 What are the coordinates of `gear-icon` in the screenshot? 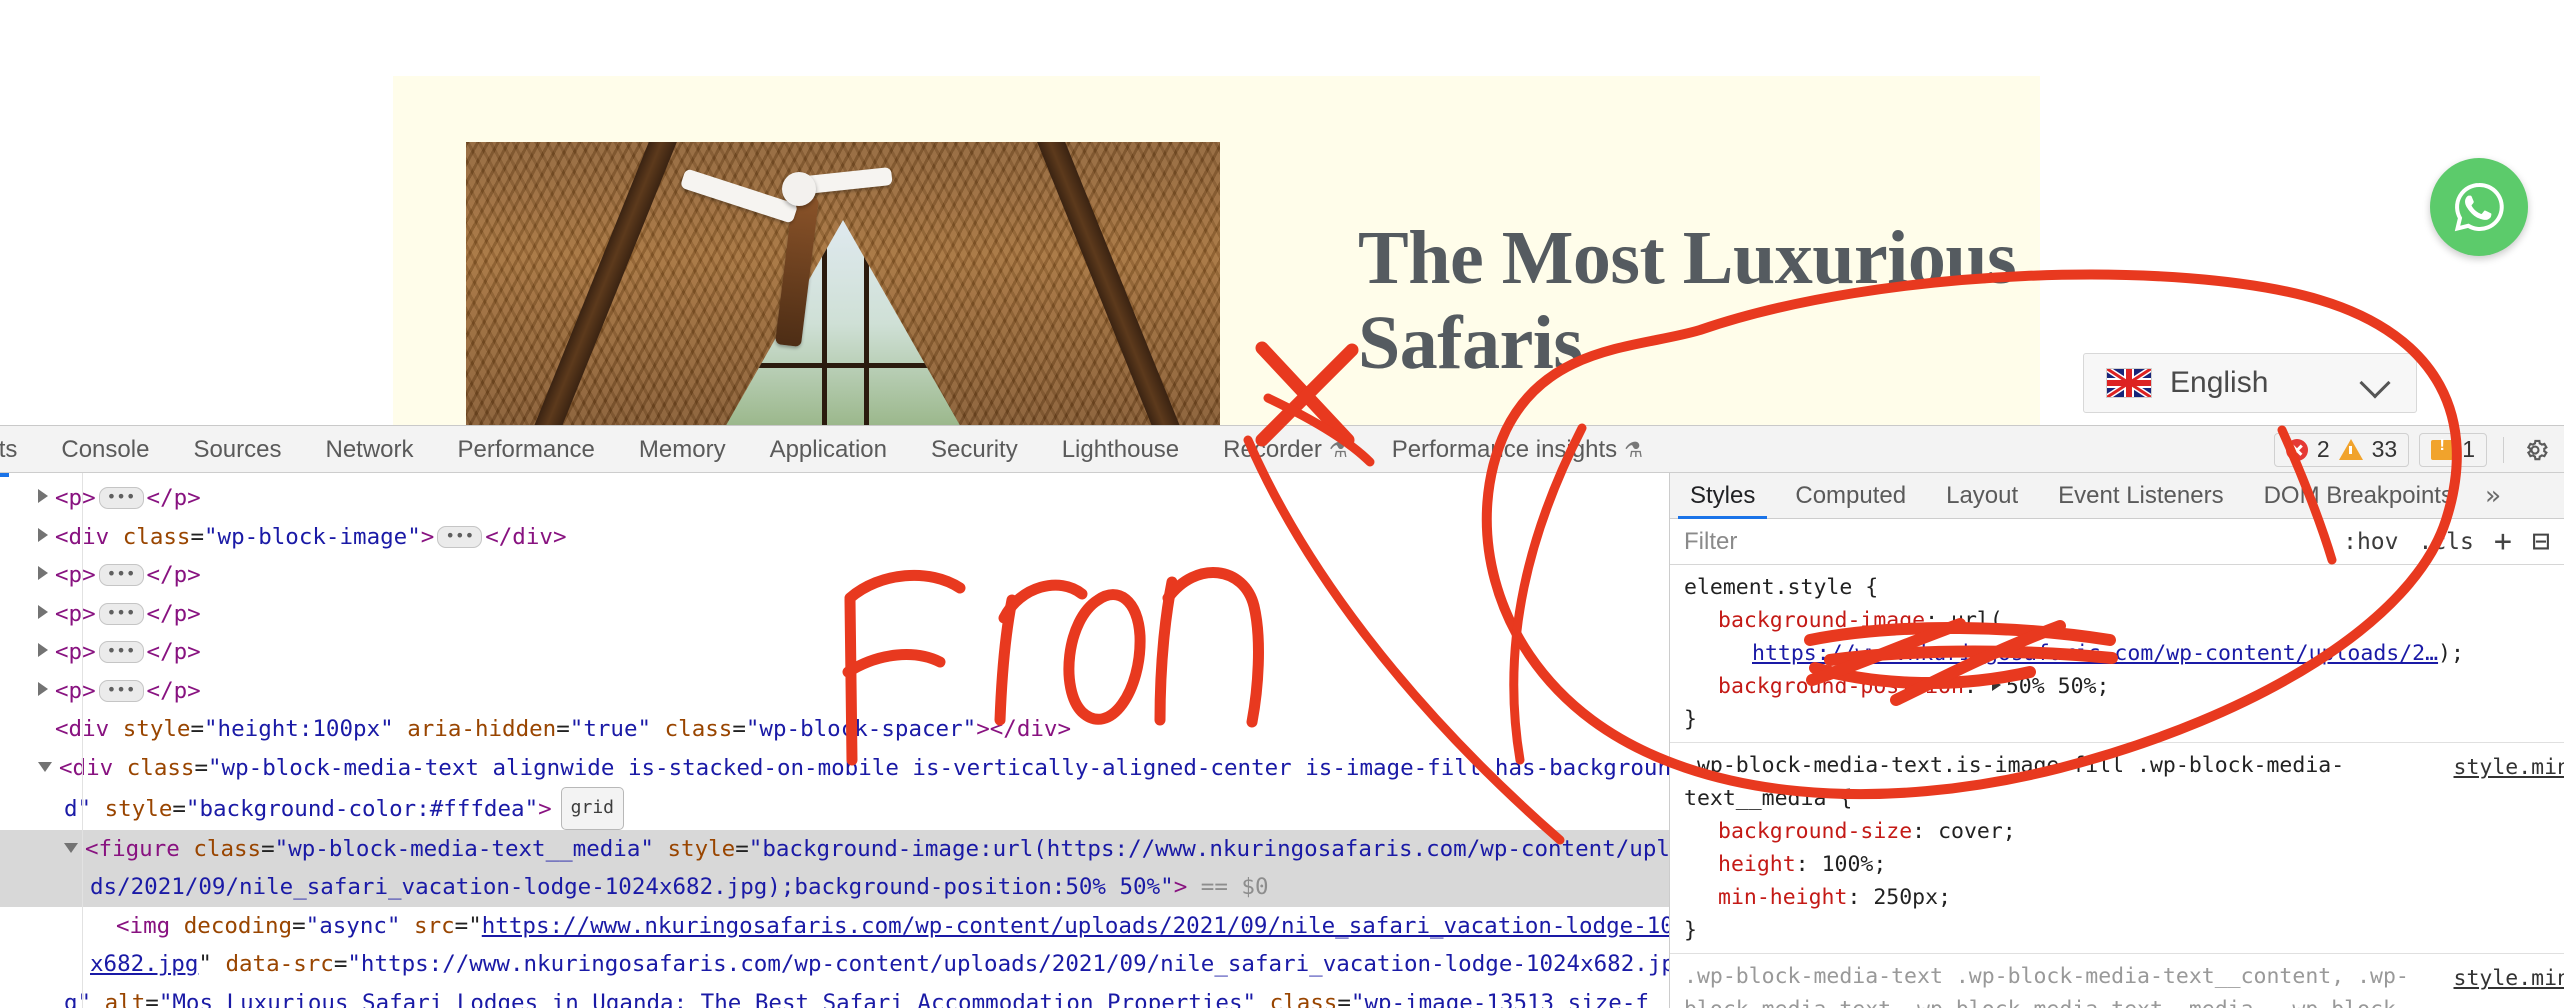 It's located at (2535, 450).